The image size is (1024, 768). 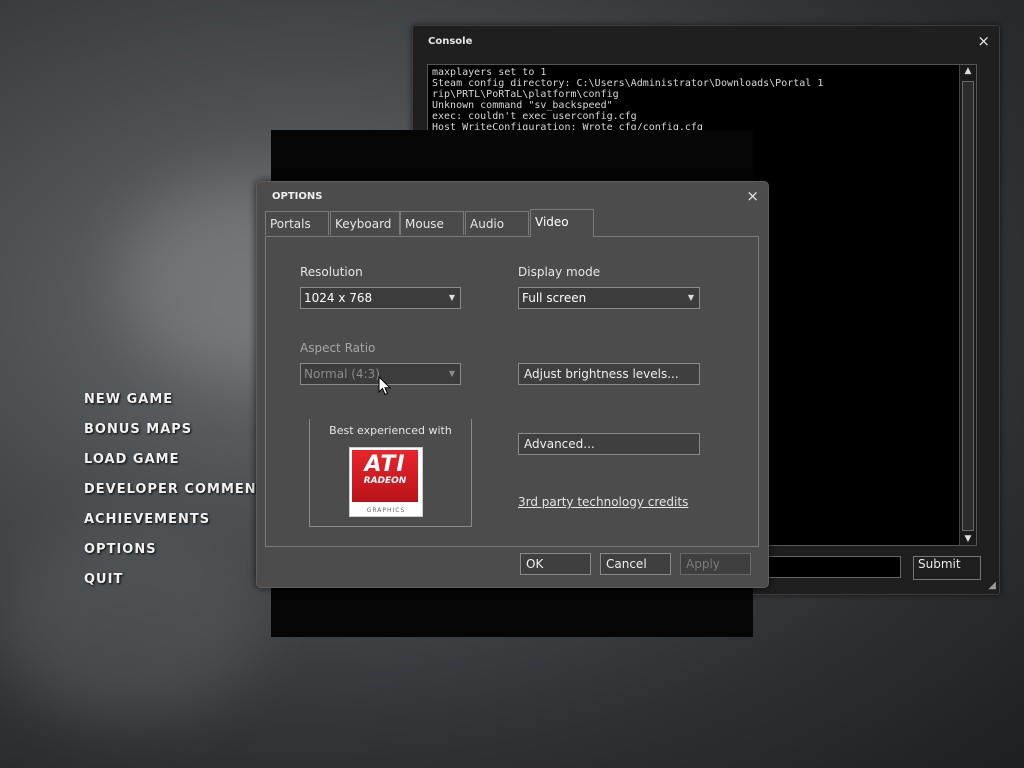 I want to click on cancel-button: Cancel, so click(x=635, y=564).